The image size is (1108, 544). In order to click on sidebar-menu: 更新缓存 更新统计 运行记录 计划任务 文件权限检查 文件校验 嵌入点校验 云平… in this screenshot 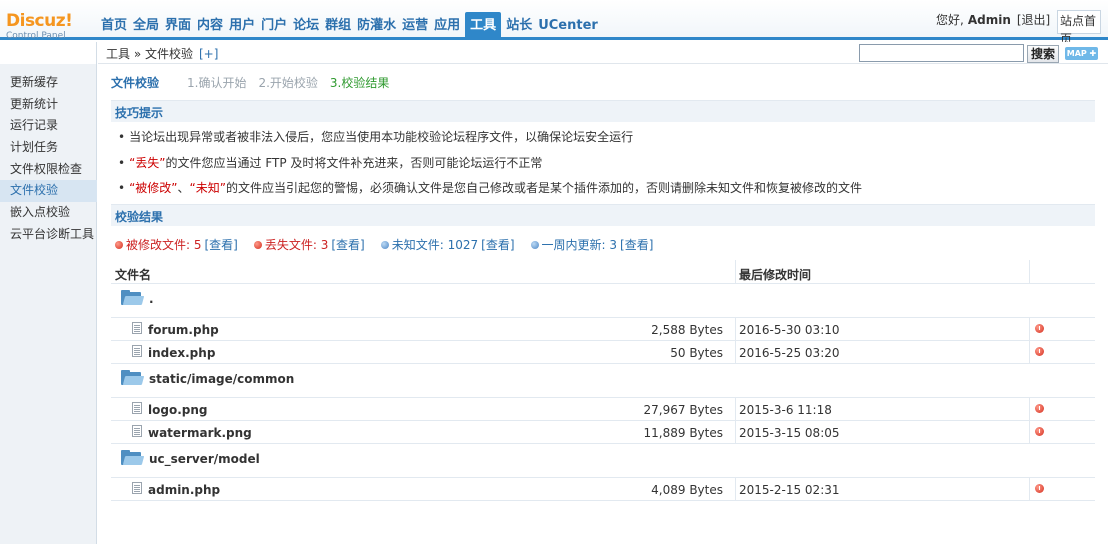, I will do `click(48, 159)`.